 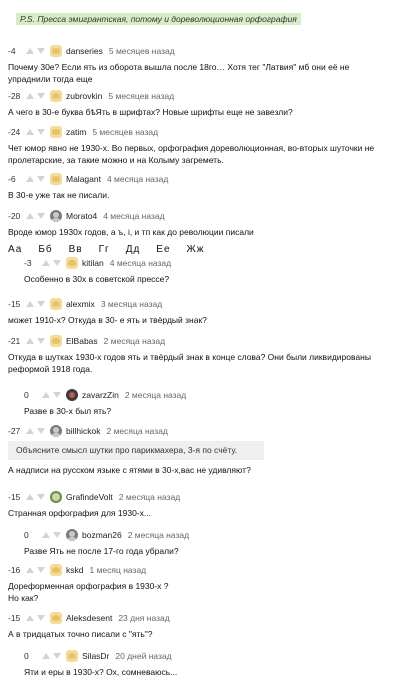 What do you see at coordinates (14, 618) in the screenshot?
I see `comment-score: -15` at bounding box center [14, 618].